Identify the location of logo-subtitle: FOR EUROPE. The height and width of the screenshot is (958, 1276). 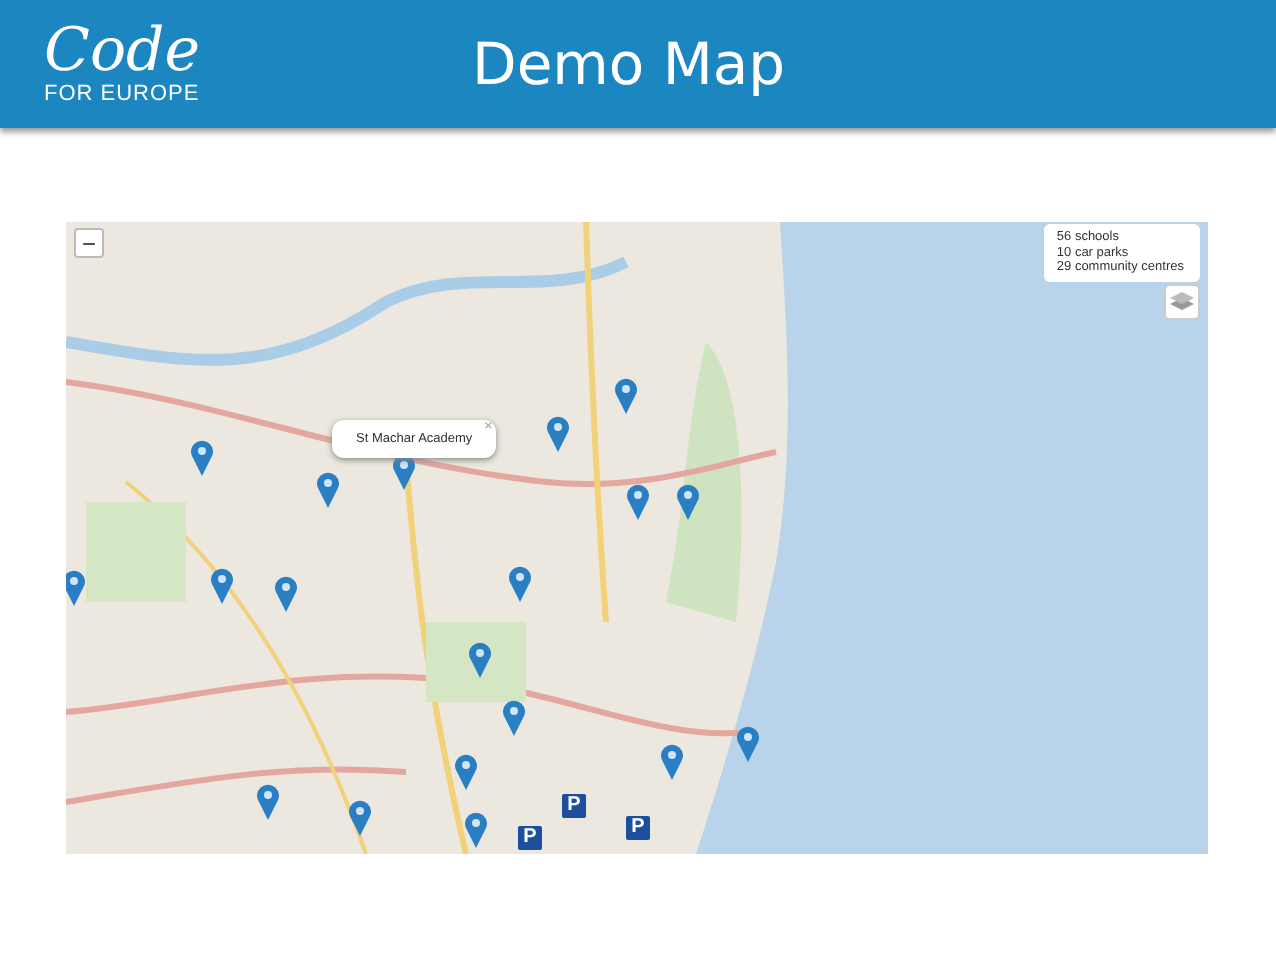
(122, 94).